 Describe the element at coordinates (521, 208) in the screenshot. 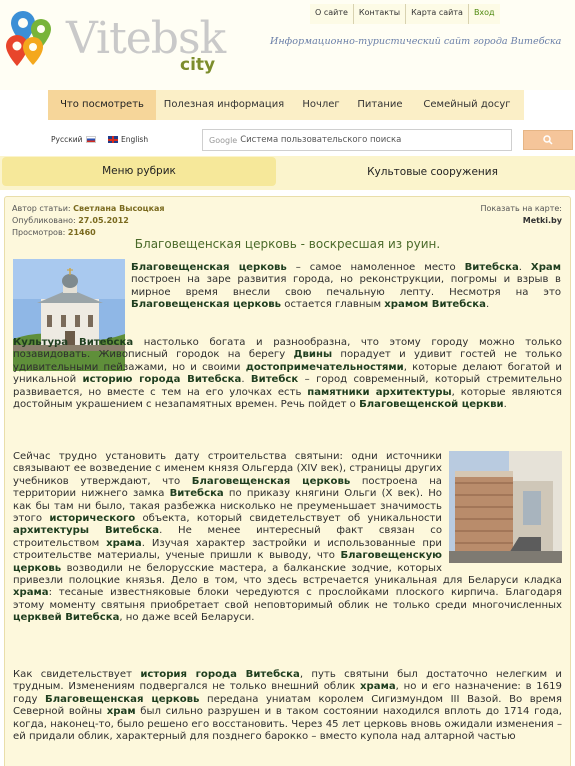

I see `map-link-label: Показать на карте:` at that location.